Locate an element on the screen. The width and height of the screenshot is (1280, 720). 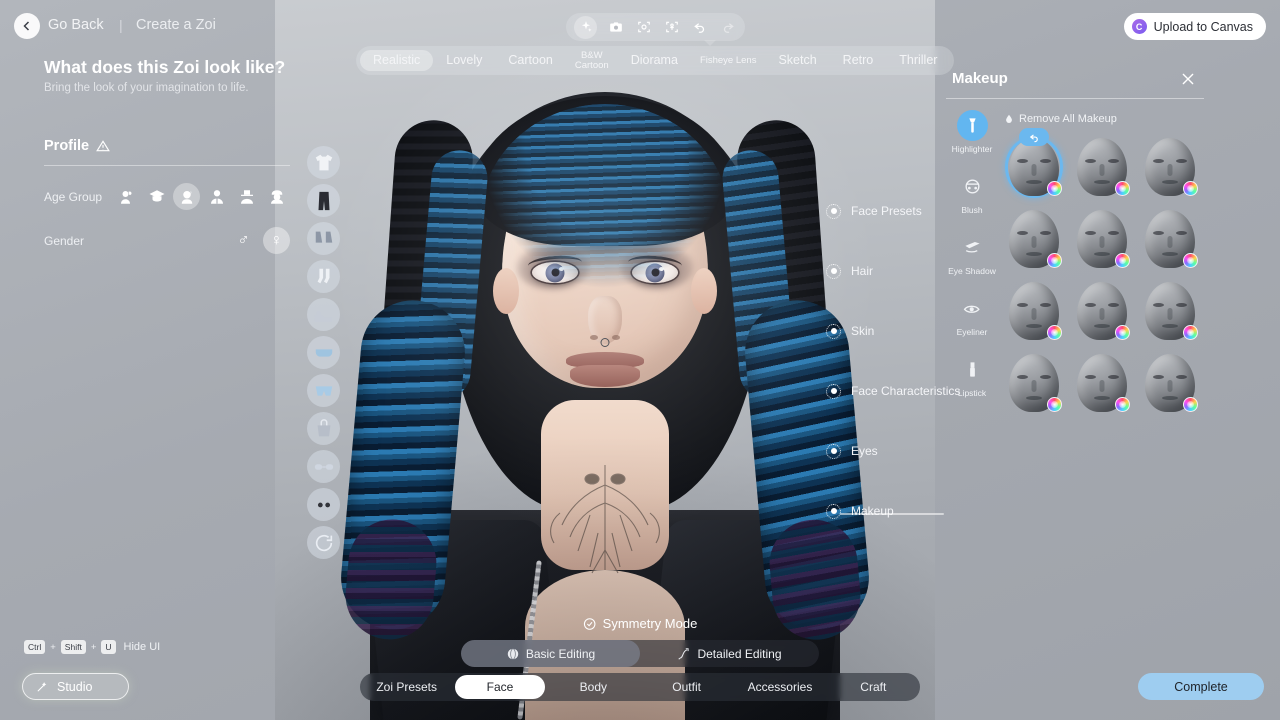
age-option-middle-aged is located at coordinates (246, 196).